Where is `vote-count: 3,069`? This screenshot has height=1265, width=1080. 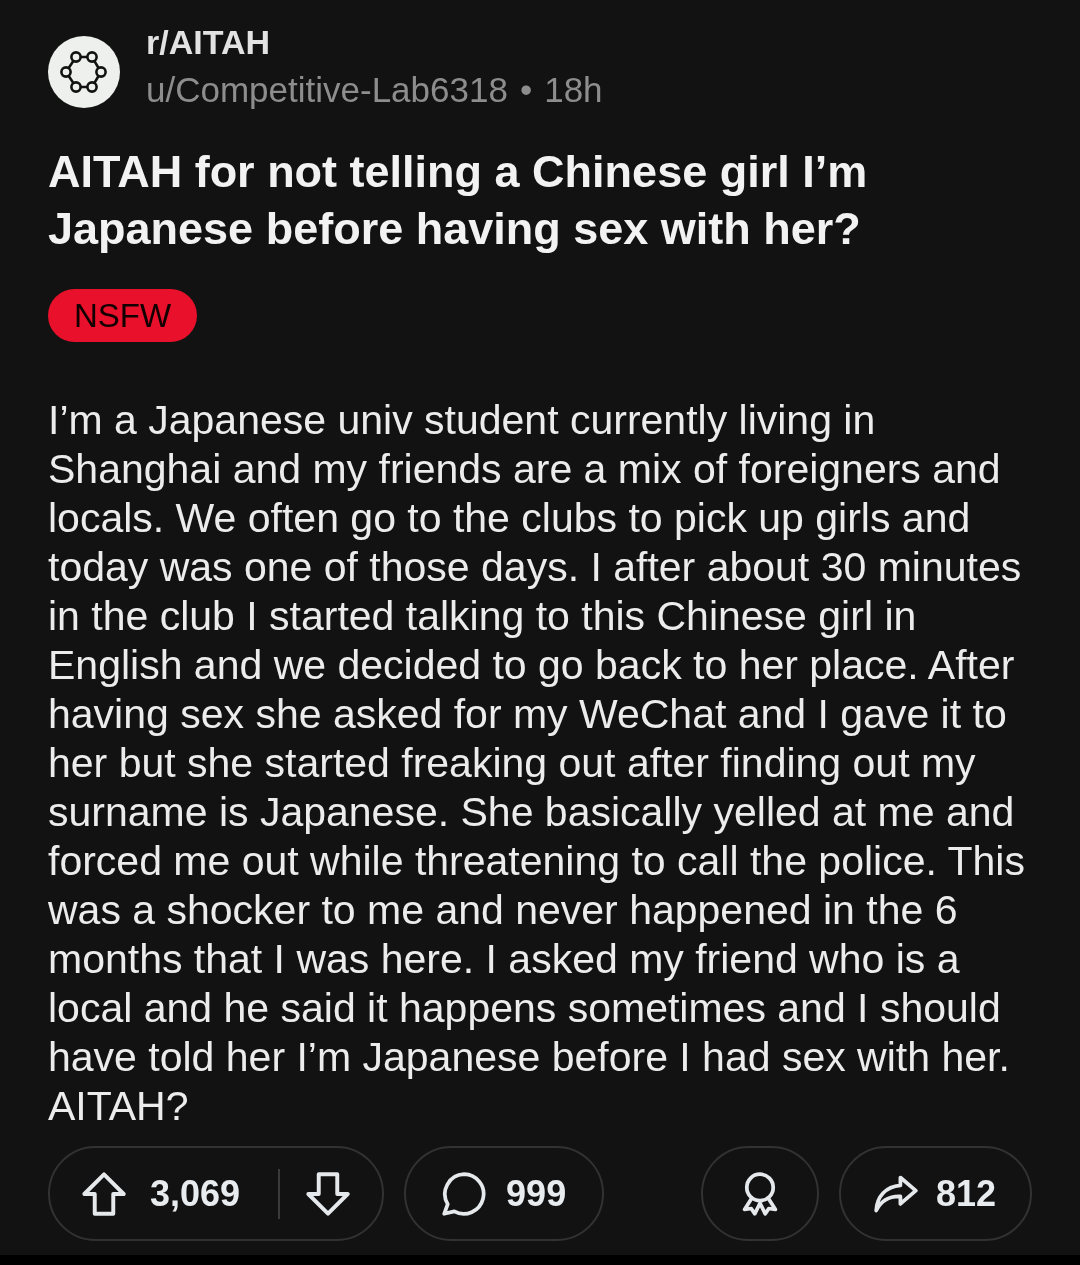
vote-count: 3,069 is located at coordinates (195, 1193).